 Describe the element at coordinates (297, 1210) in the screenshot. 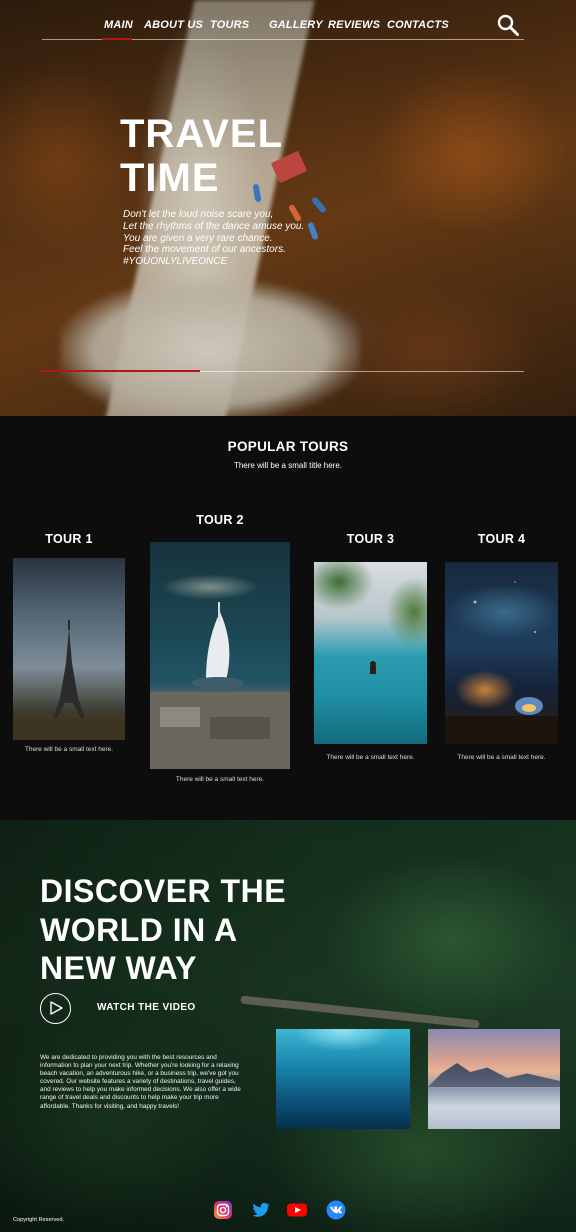

I see `youtube-icon` at that location.